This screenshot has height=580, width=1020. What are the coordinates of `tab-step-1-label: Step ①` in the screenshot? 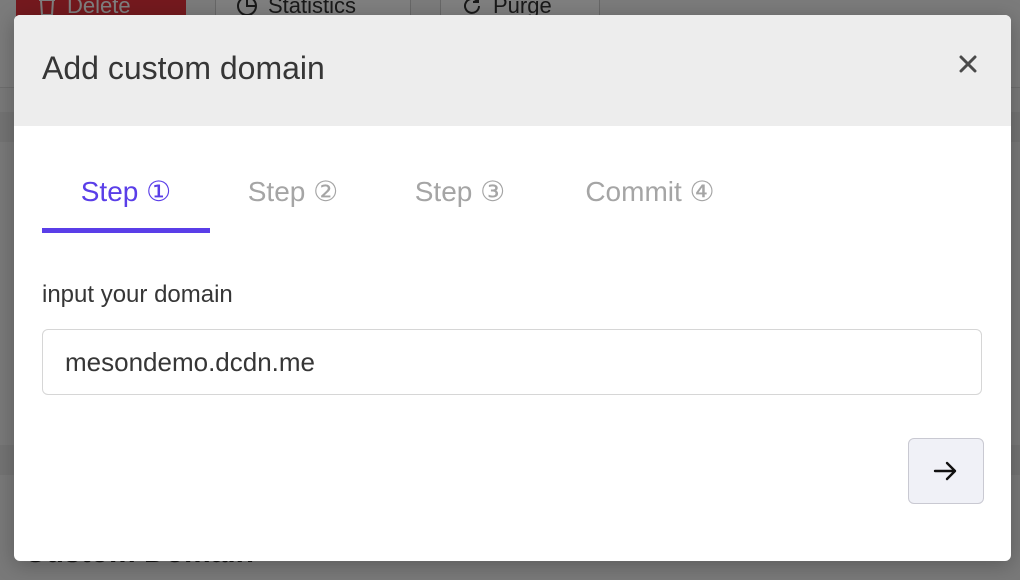 It's located at (126, 191).